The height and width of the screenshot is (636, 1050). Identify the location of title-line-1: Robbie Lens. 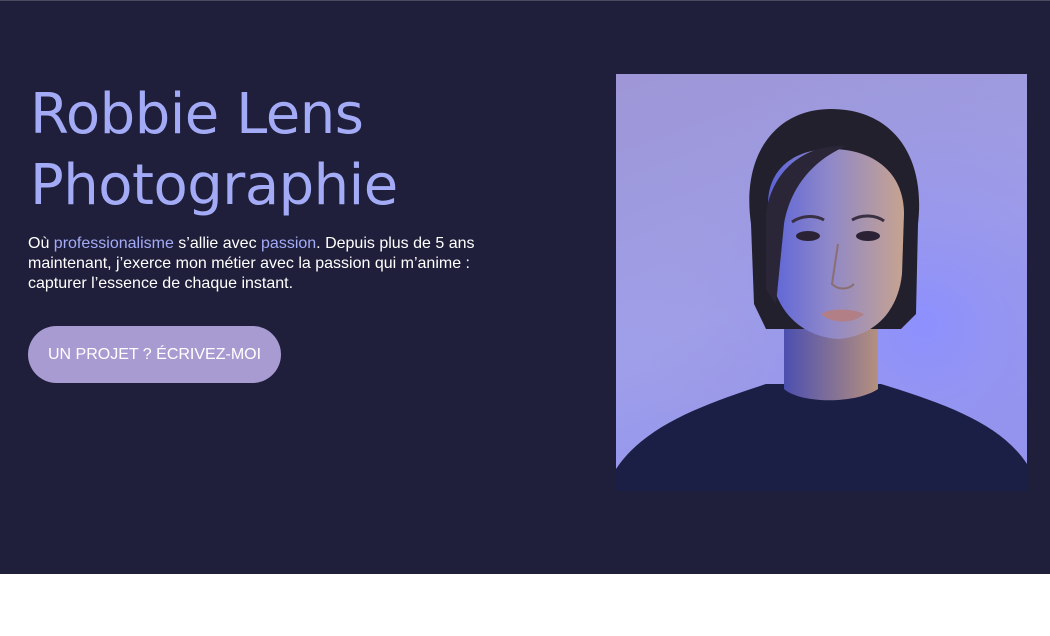
(197, 114).